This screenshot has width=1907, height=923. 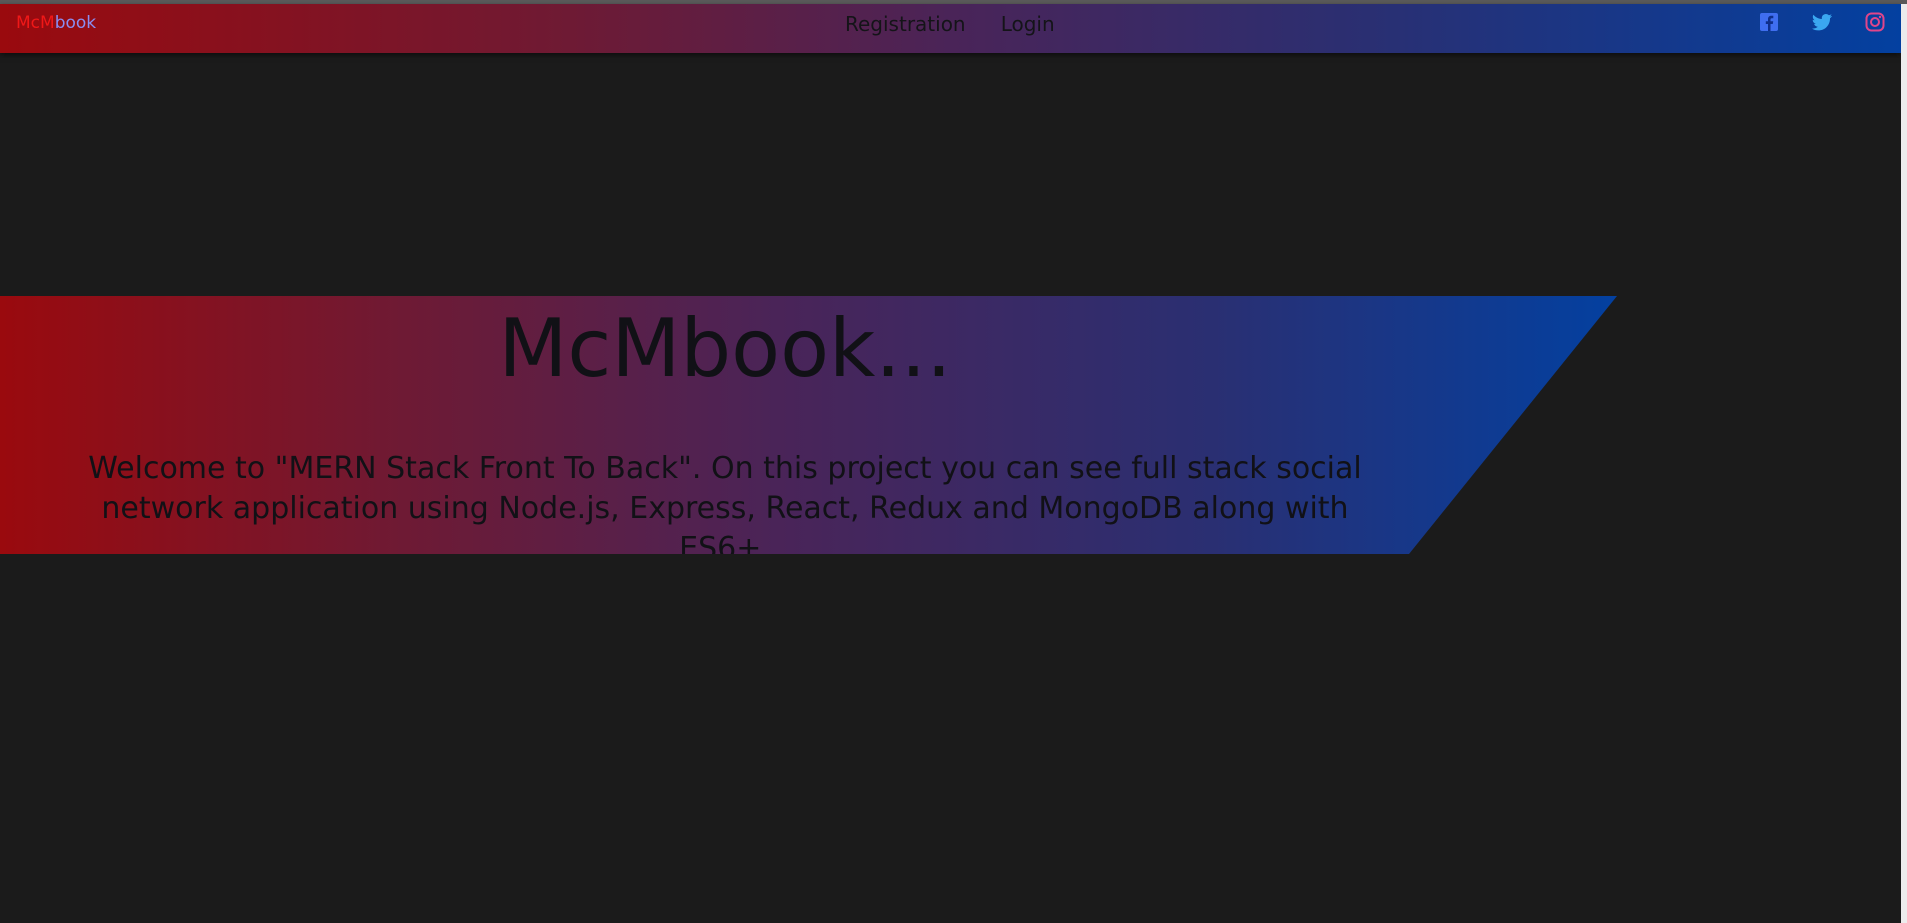 What do you see at coordinates (1769, 22) in the screenshot?
I see `facebook-icon` at bounding box center [1769, 22].